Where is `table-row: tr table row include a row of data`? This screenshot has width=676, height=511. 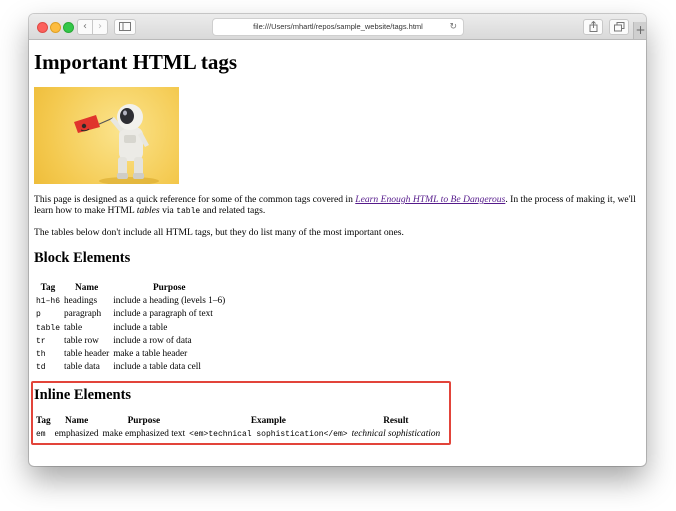
table-row: tr table row include a row of data is located at coordinates (130, 340).